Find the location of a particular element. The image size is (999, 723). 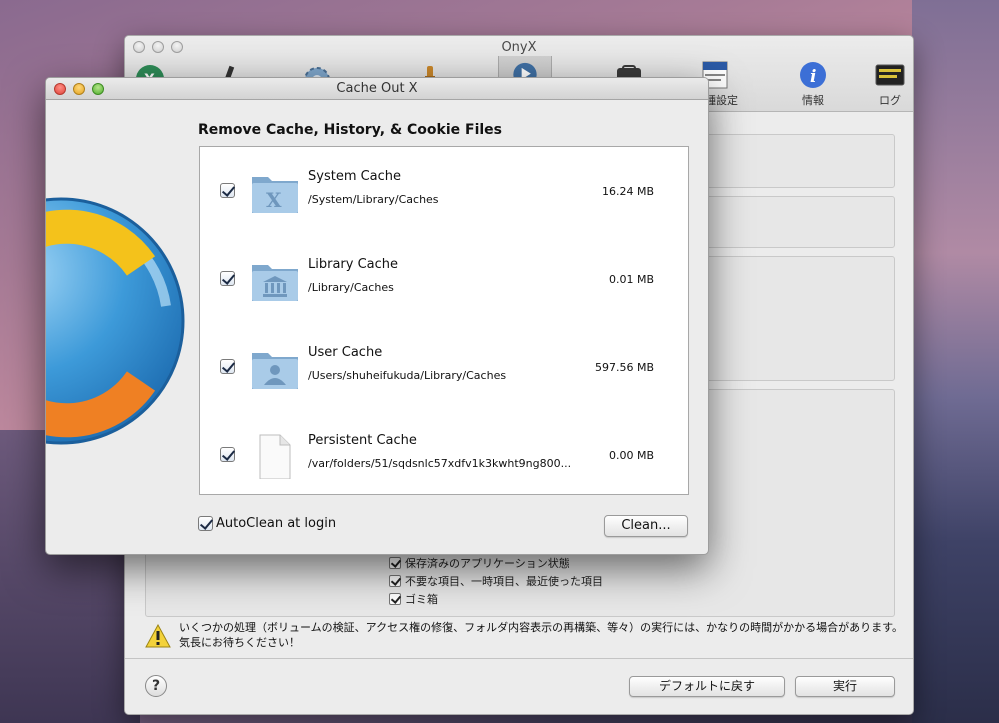

cache-size: 597.56 MB is located at coordinates (624, 367).